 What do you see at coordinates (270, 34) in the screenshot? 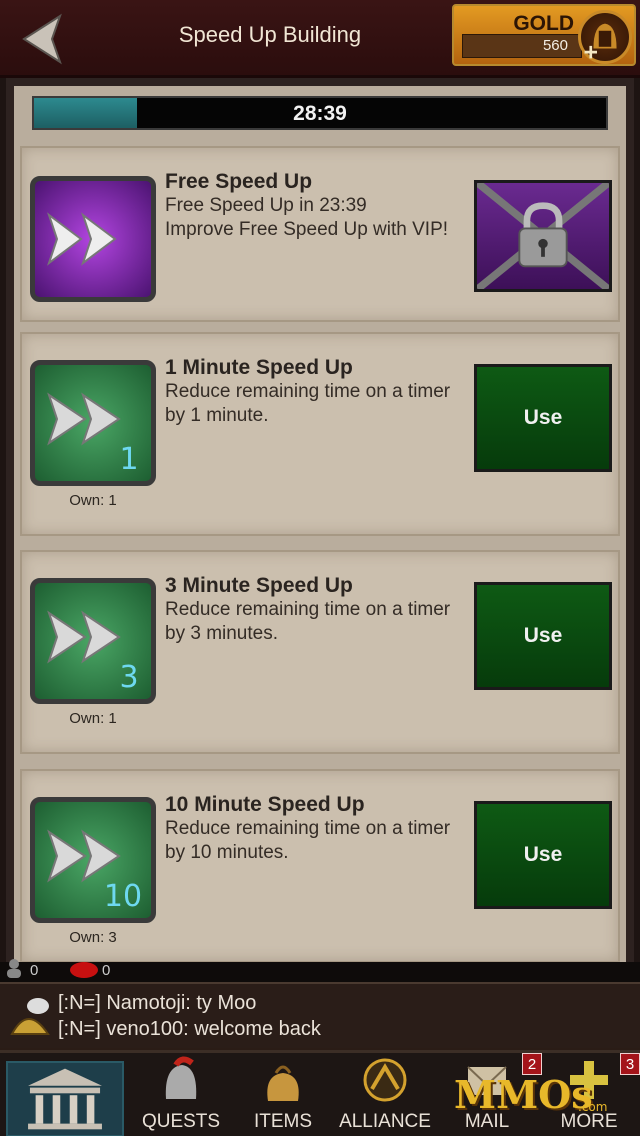
I see `page-title: Speed Up Building` at bounding box center [270, 34].